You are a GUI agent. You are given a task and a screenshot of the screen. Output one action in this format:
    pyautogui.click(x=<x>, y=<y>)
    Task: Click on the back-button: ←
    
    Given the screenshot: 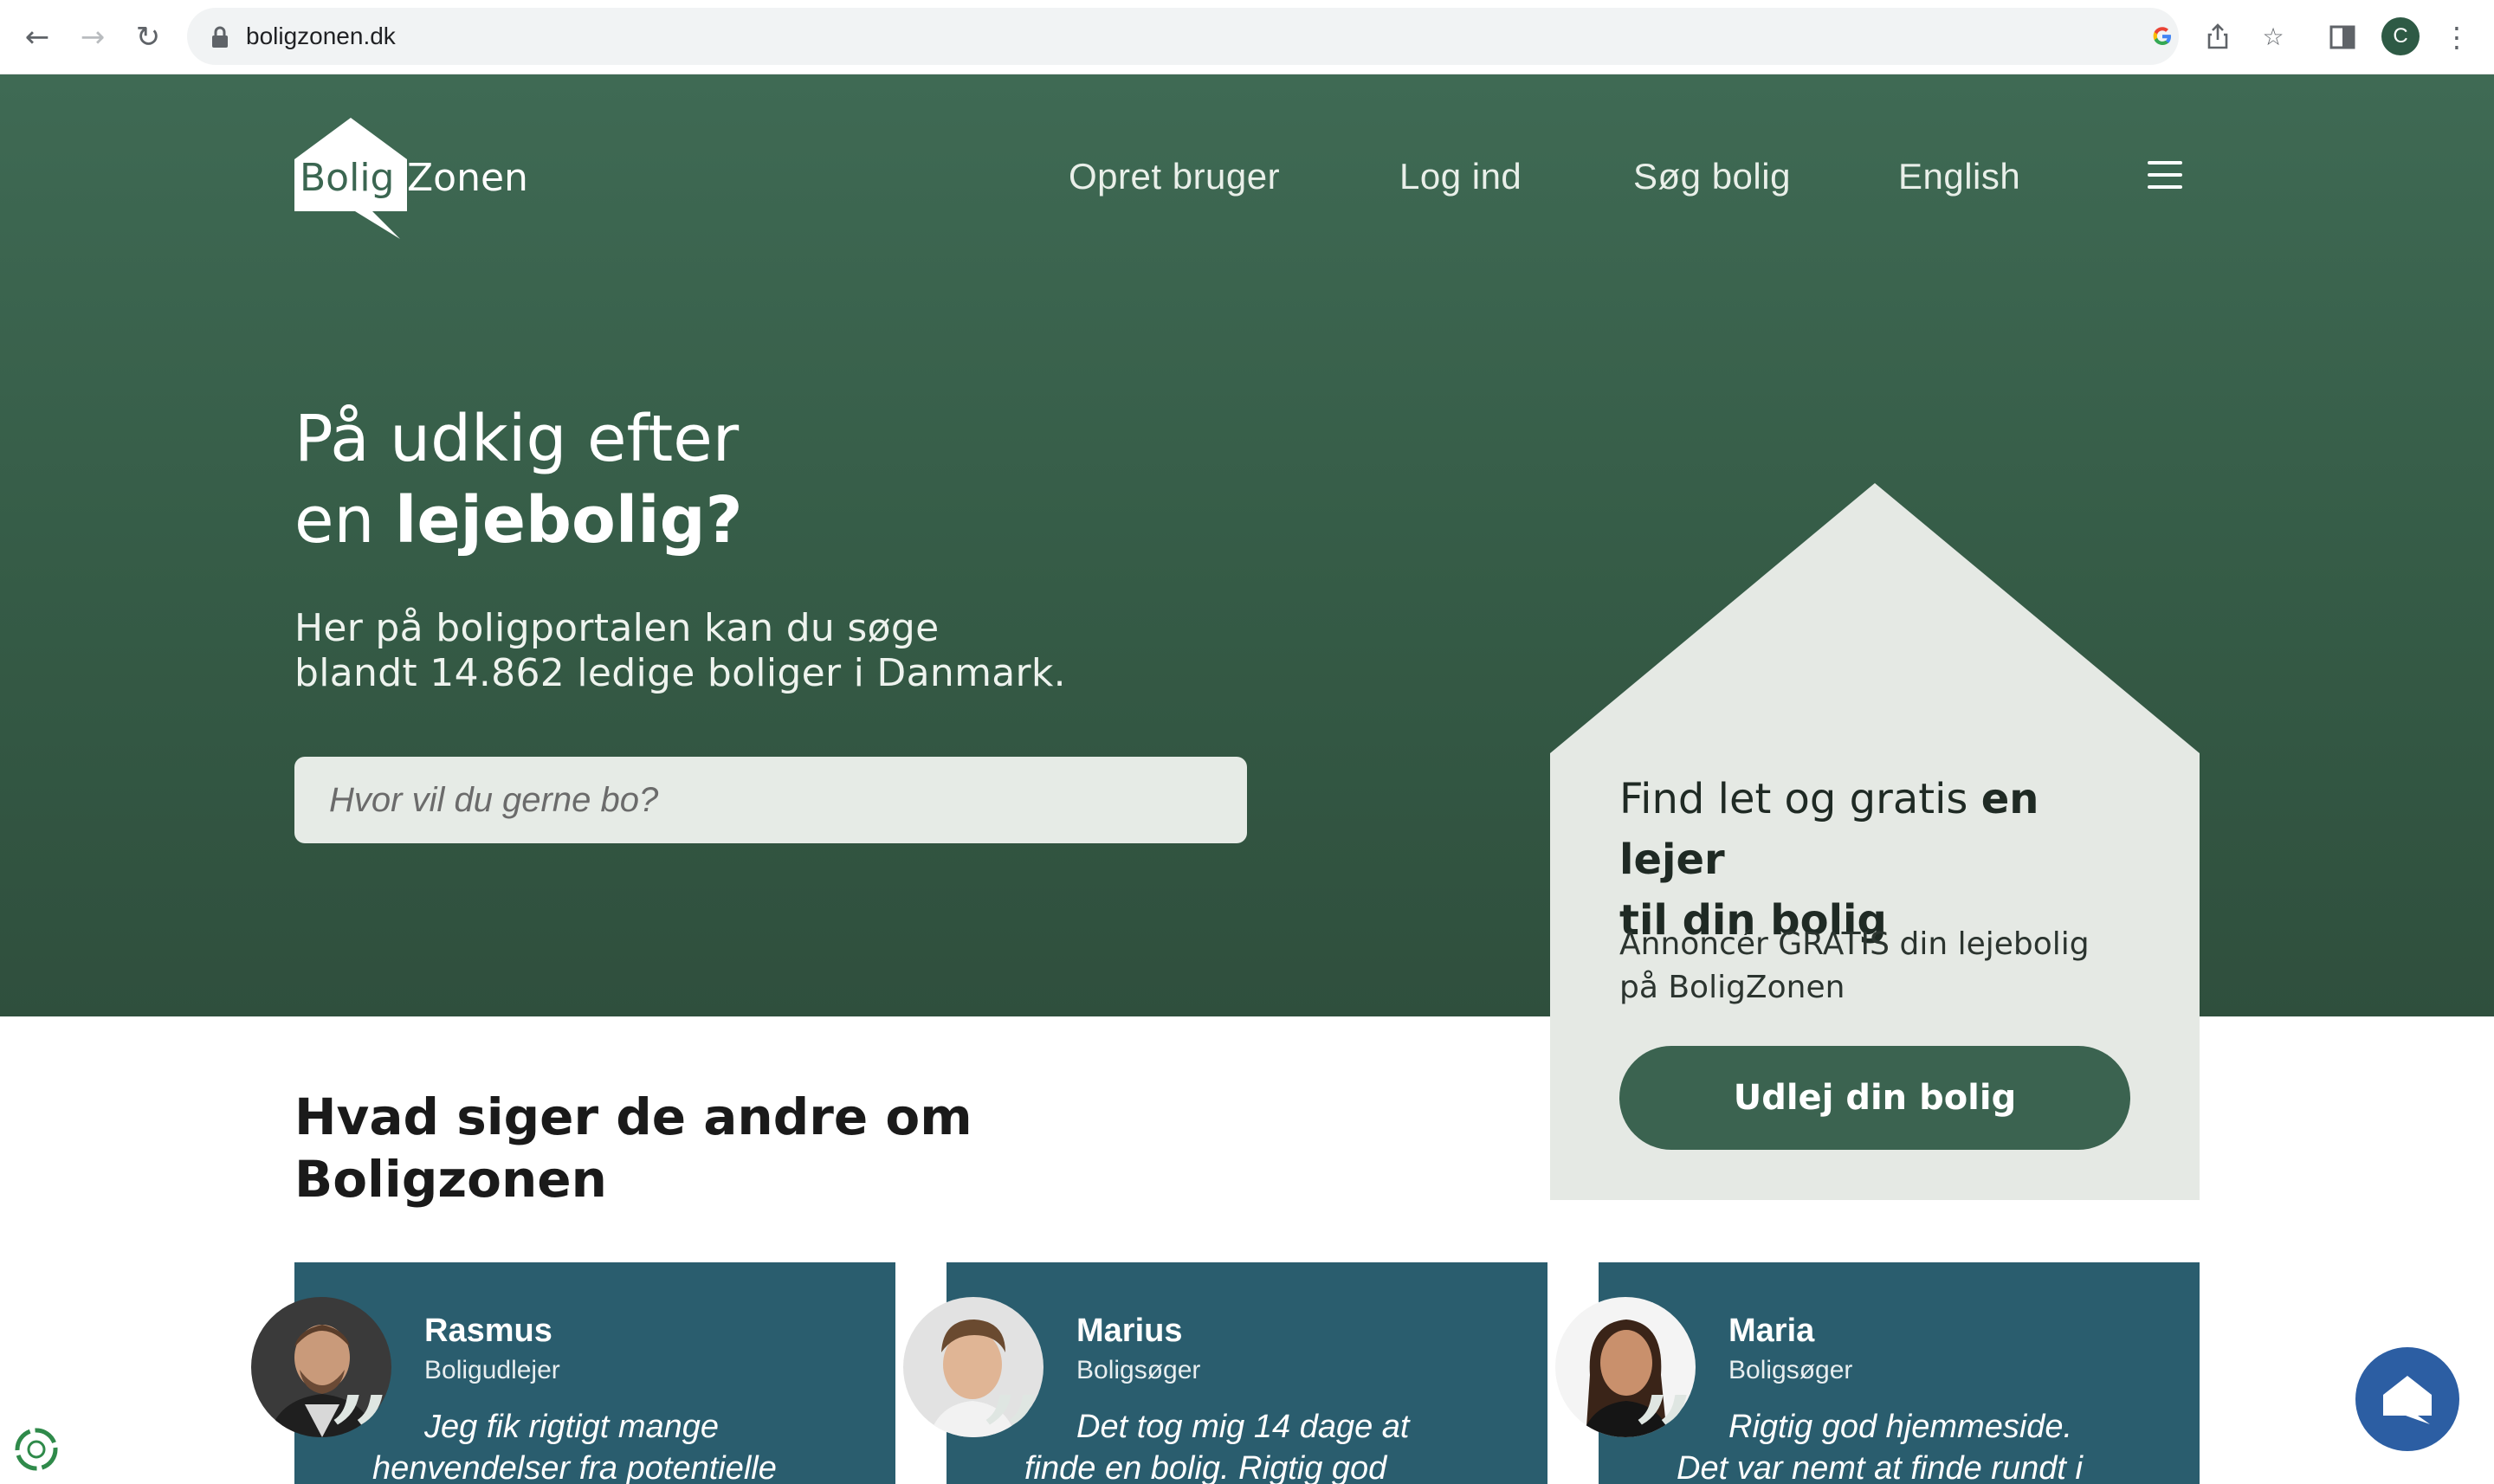 What is the action you would take?
    pyautogui.click(x=37, y=37)
    